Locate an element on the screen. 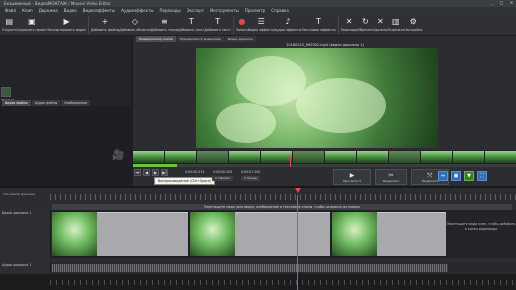  menu-help: Справка is located at coordinates (280, 10).